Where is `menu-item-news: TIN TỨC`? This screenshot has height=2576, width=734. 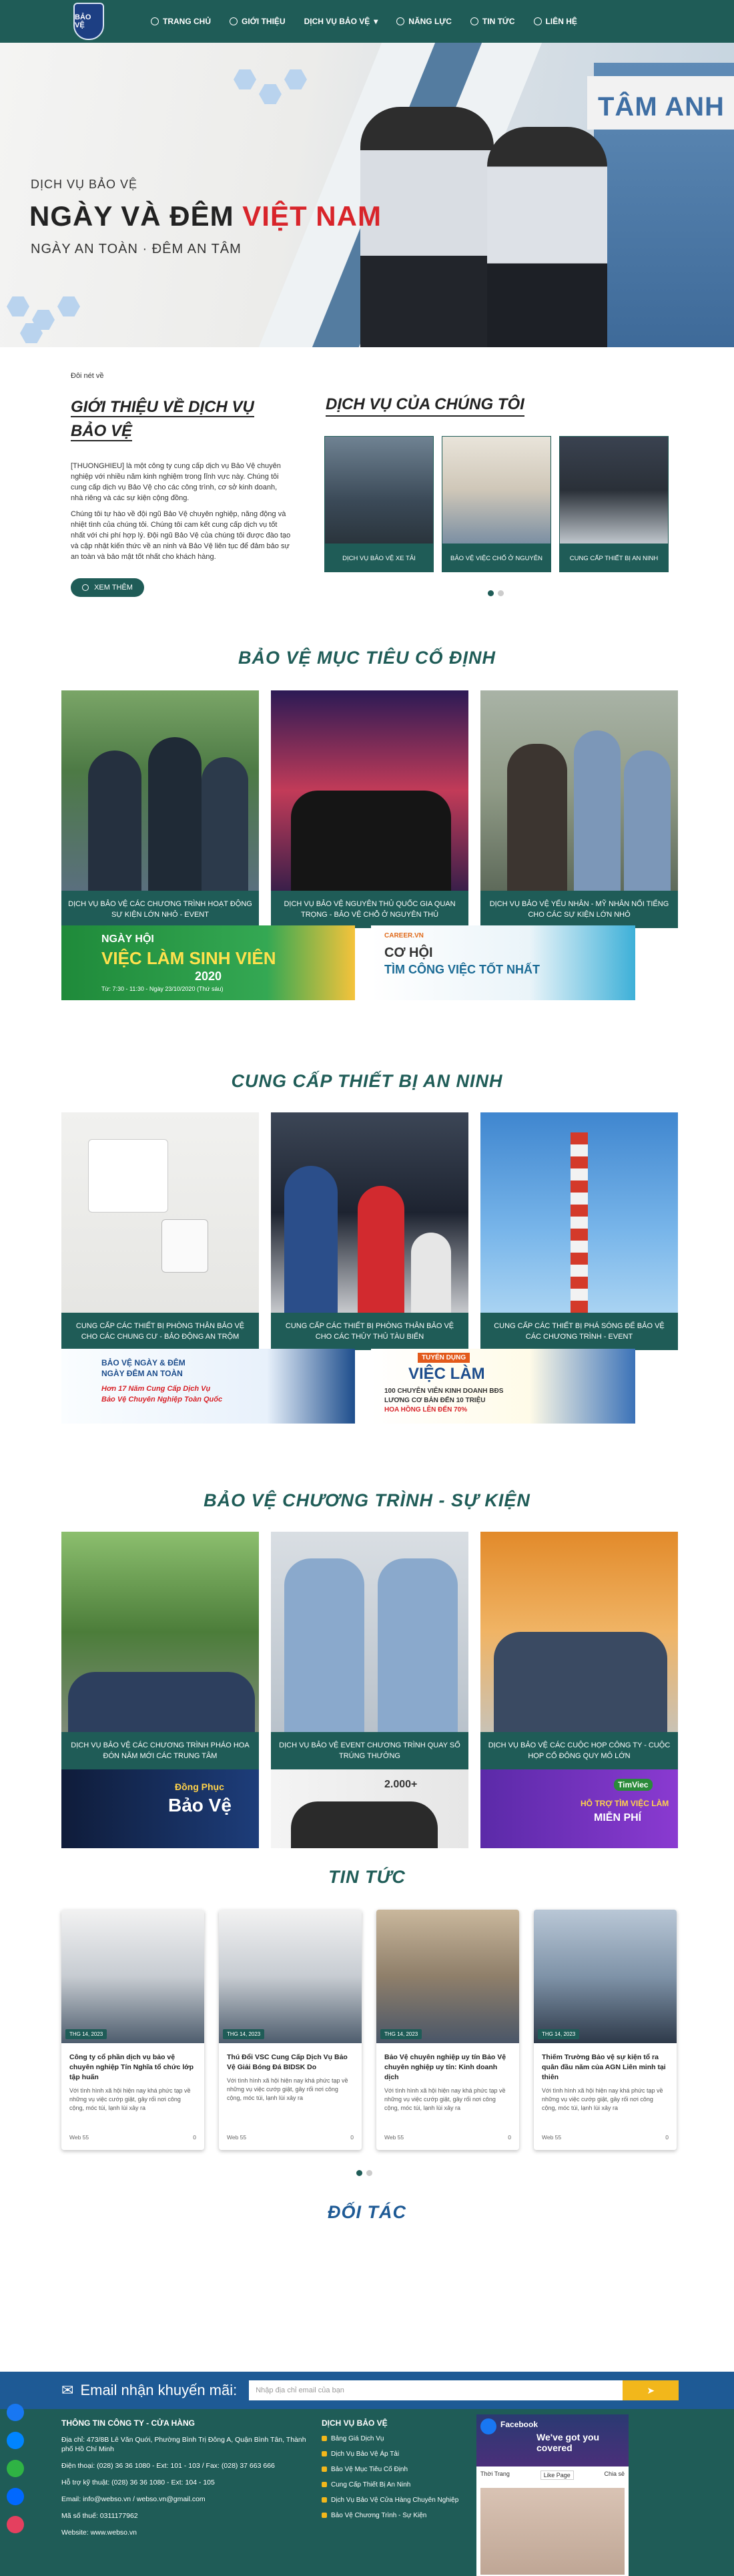 menu-item-news: TIN TỨC is located at coordinates (492, 22).